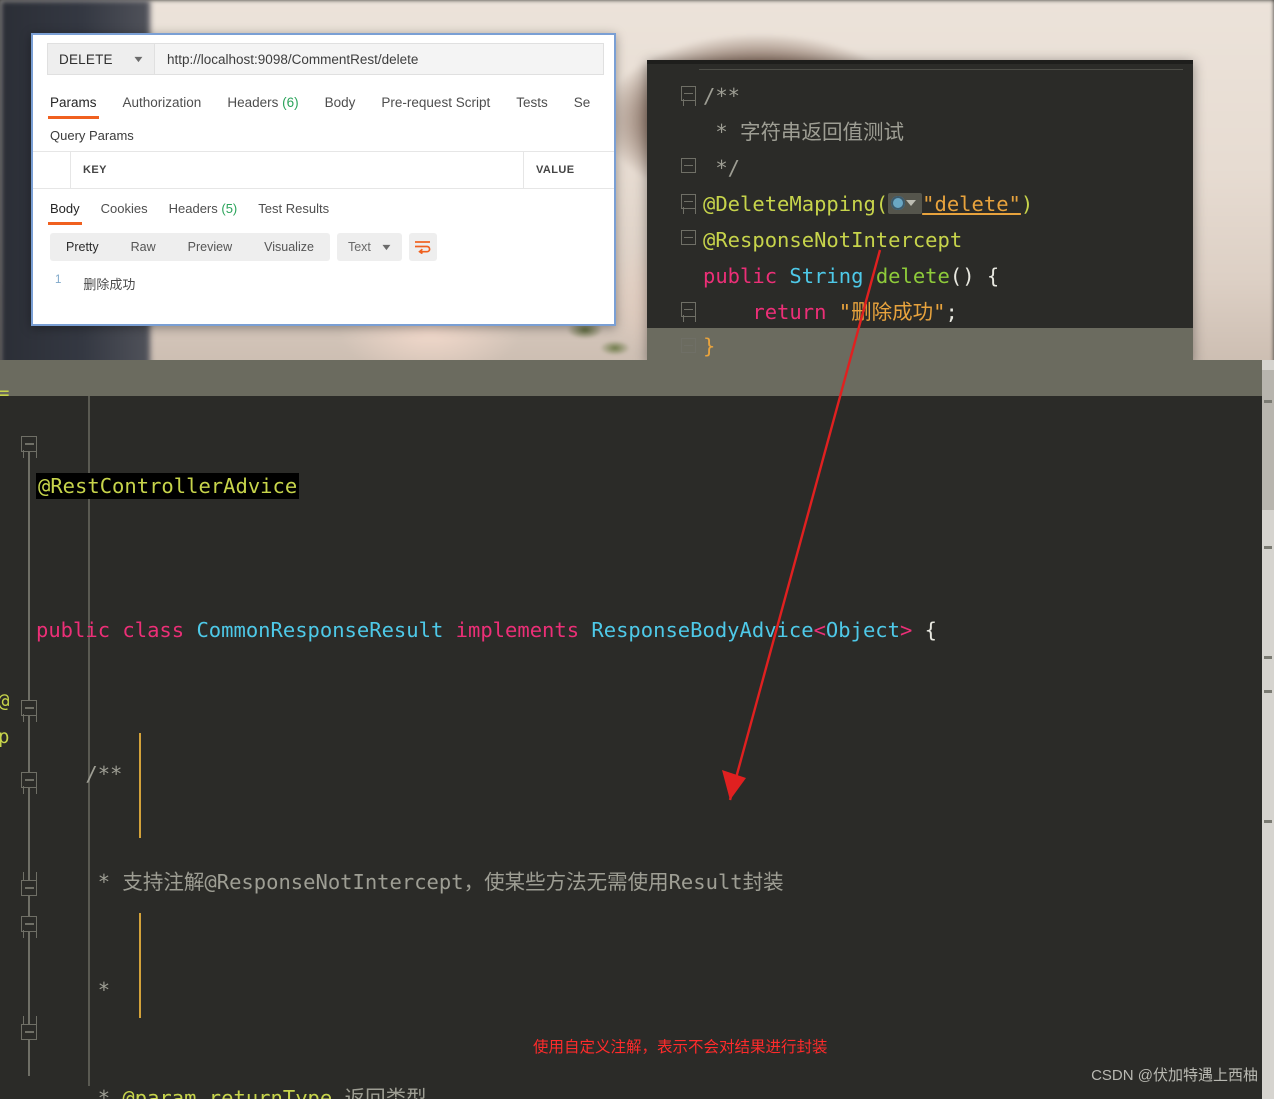  What do you see at coordinates (819, 630) in the screenshot?
I see `generic-open: <` at bounding box center [819, 630].